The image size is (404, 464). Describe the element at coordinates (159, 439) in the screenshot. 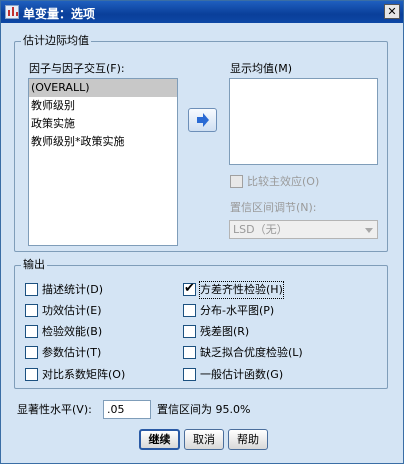

I see `continue-button: 继续` at that location.